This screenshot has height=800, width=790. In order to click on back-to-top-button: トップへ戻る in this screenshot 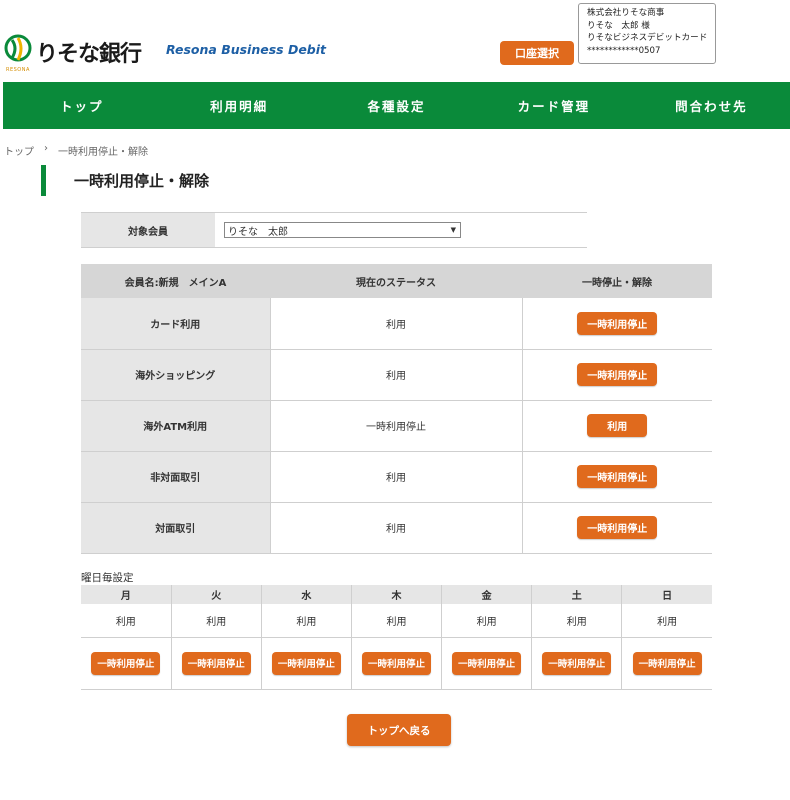, I will do `click(399, 730)`.